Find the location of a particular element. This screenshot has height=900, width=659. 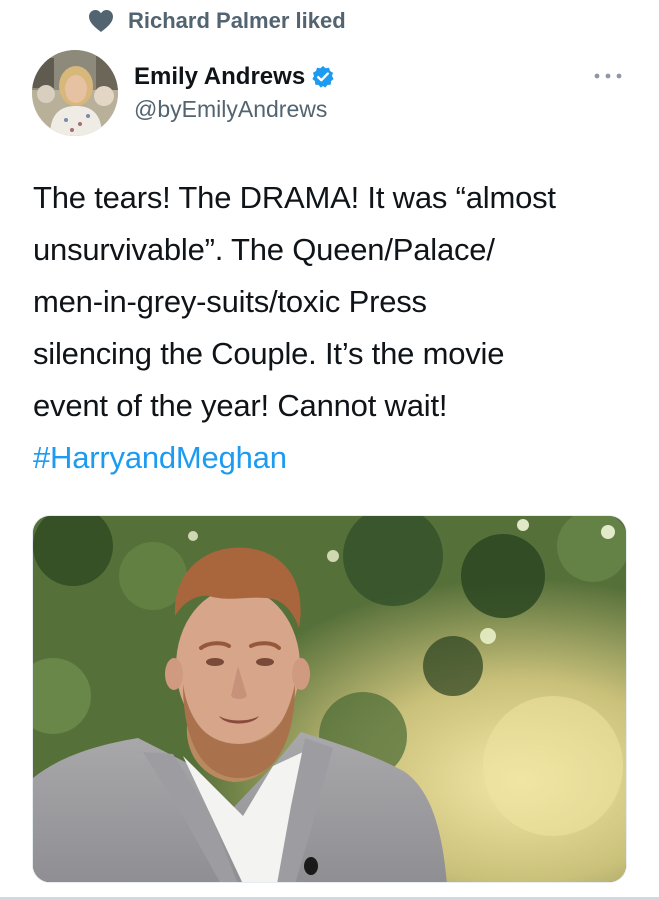

tweet-text-line: men-in-grey-suits/toxic Press is located at coordinates (230, 301).